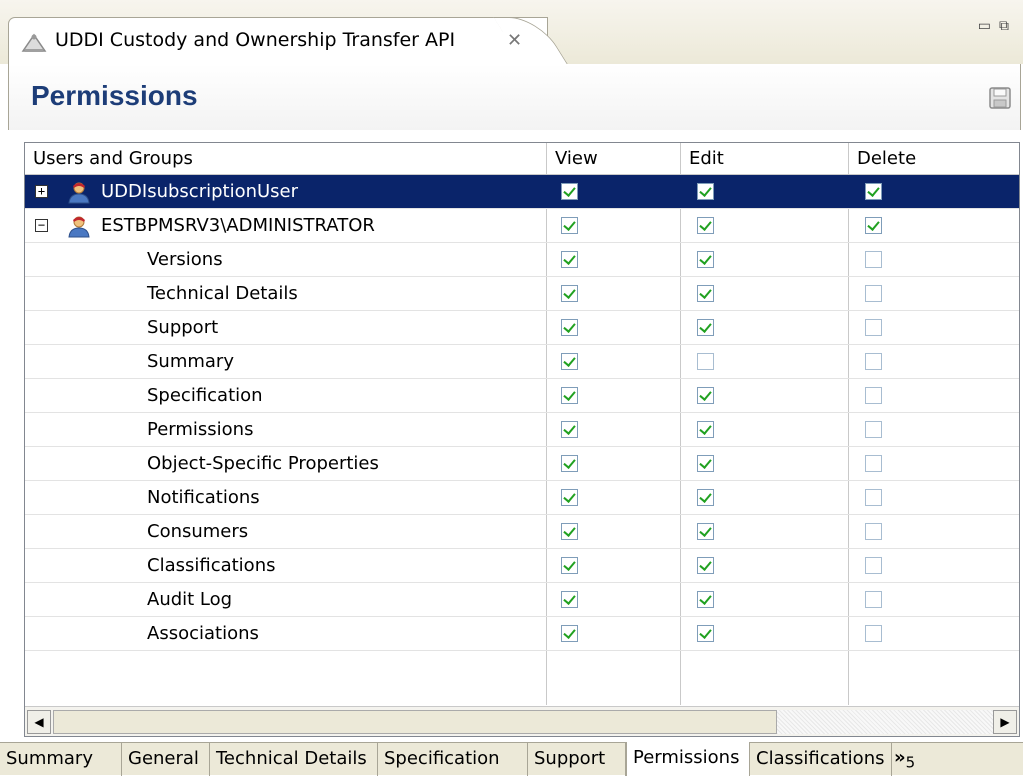 This screenshot has height=778, width=1023. Describe the element at coordinates (183, 327) in the screenshot. I see `row-name: Support` at that location.